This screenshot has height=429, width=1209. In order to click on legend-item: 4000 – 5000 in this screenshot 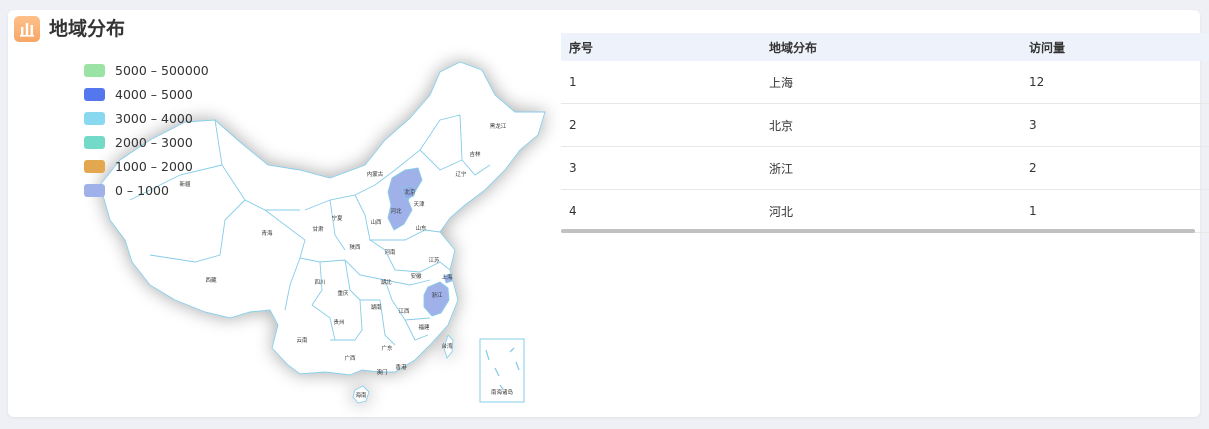, I will do `click(146, 94)`.